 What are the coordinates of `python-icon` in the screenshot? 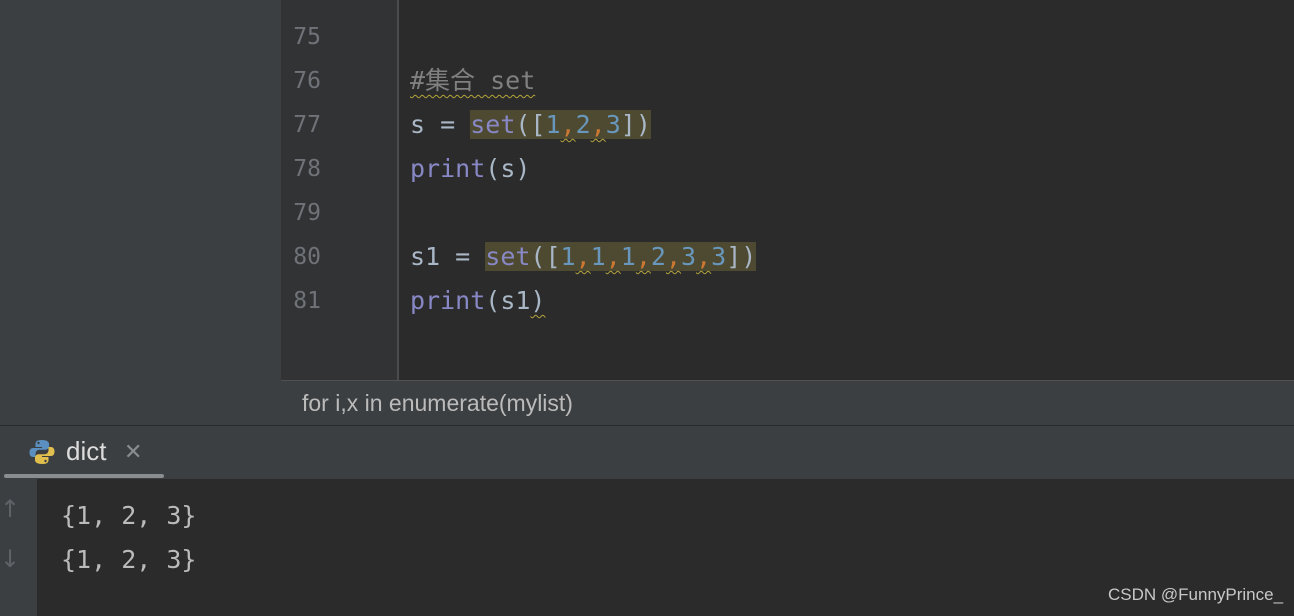 It's located at (42, 452).